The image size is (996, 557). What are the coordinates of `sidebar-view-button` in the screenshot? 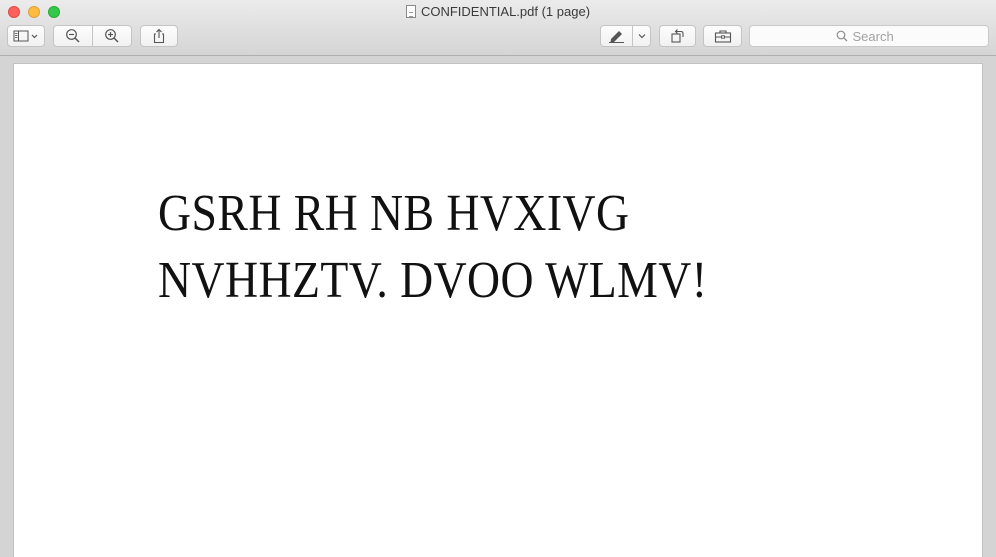 It's located at (26, 36).